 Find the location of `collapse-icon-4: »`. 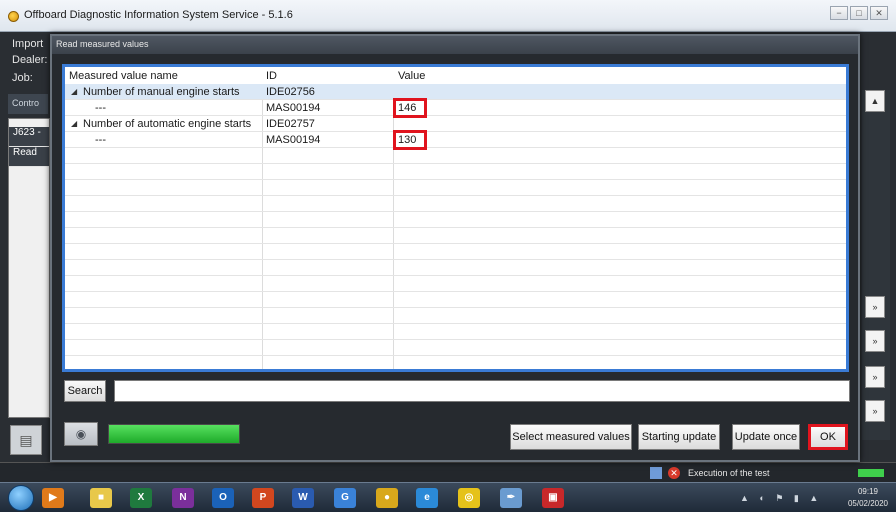

collapse-icon-4: » is located at coordinates (875, 411).